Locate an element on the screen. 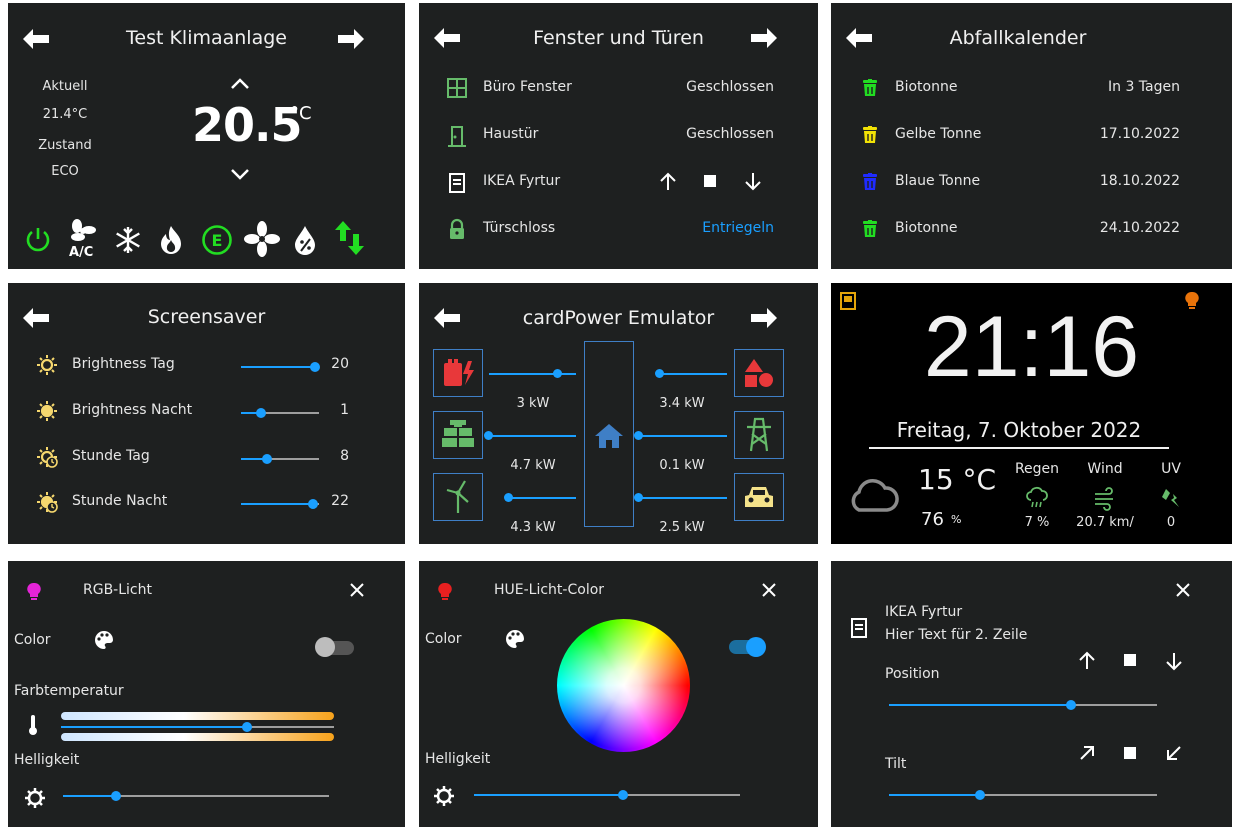 The image size is (1238, 831). door-icon is located at coordinates (457, 136).